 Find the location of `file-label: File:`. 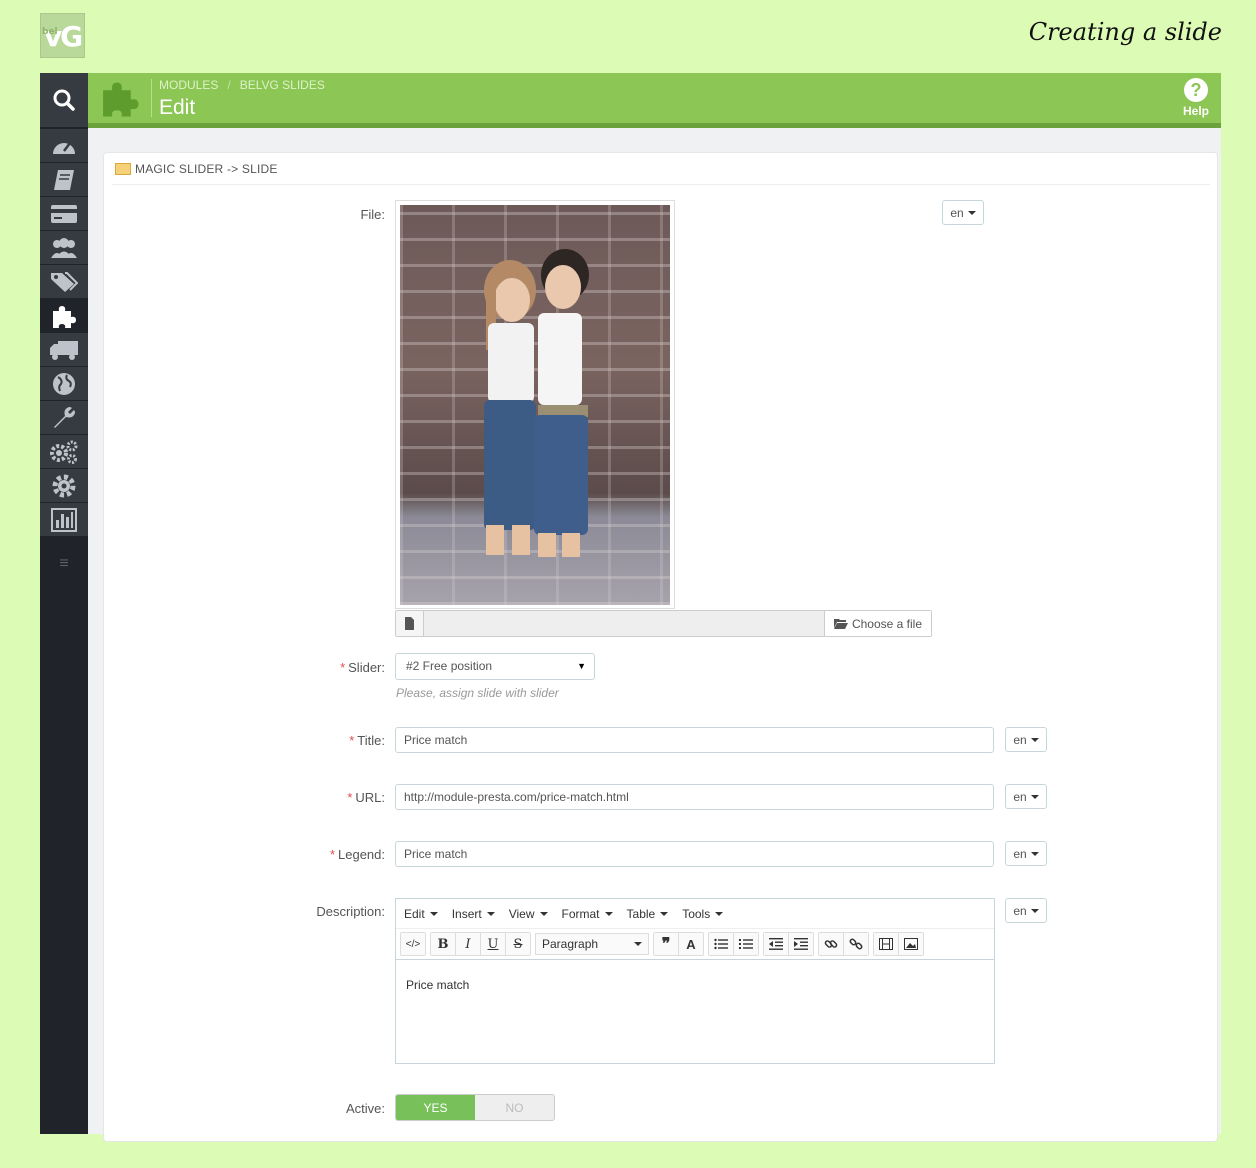

file-label: File: is located at coordinates (372, 214).